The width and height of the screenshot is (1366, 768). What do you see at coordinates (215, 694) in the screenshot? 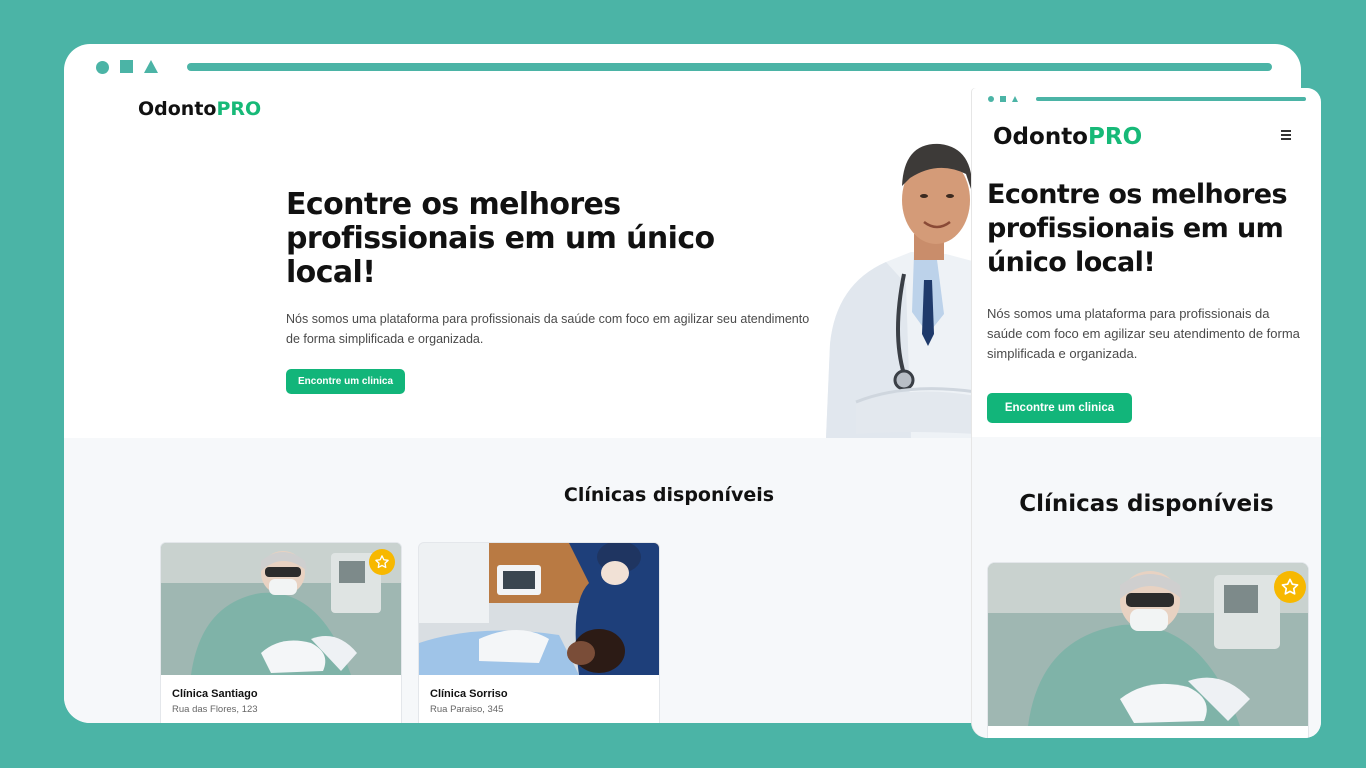
I see `clinic-name: Clínica Santiago` at bounding box center [215, 694].